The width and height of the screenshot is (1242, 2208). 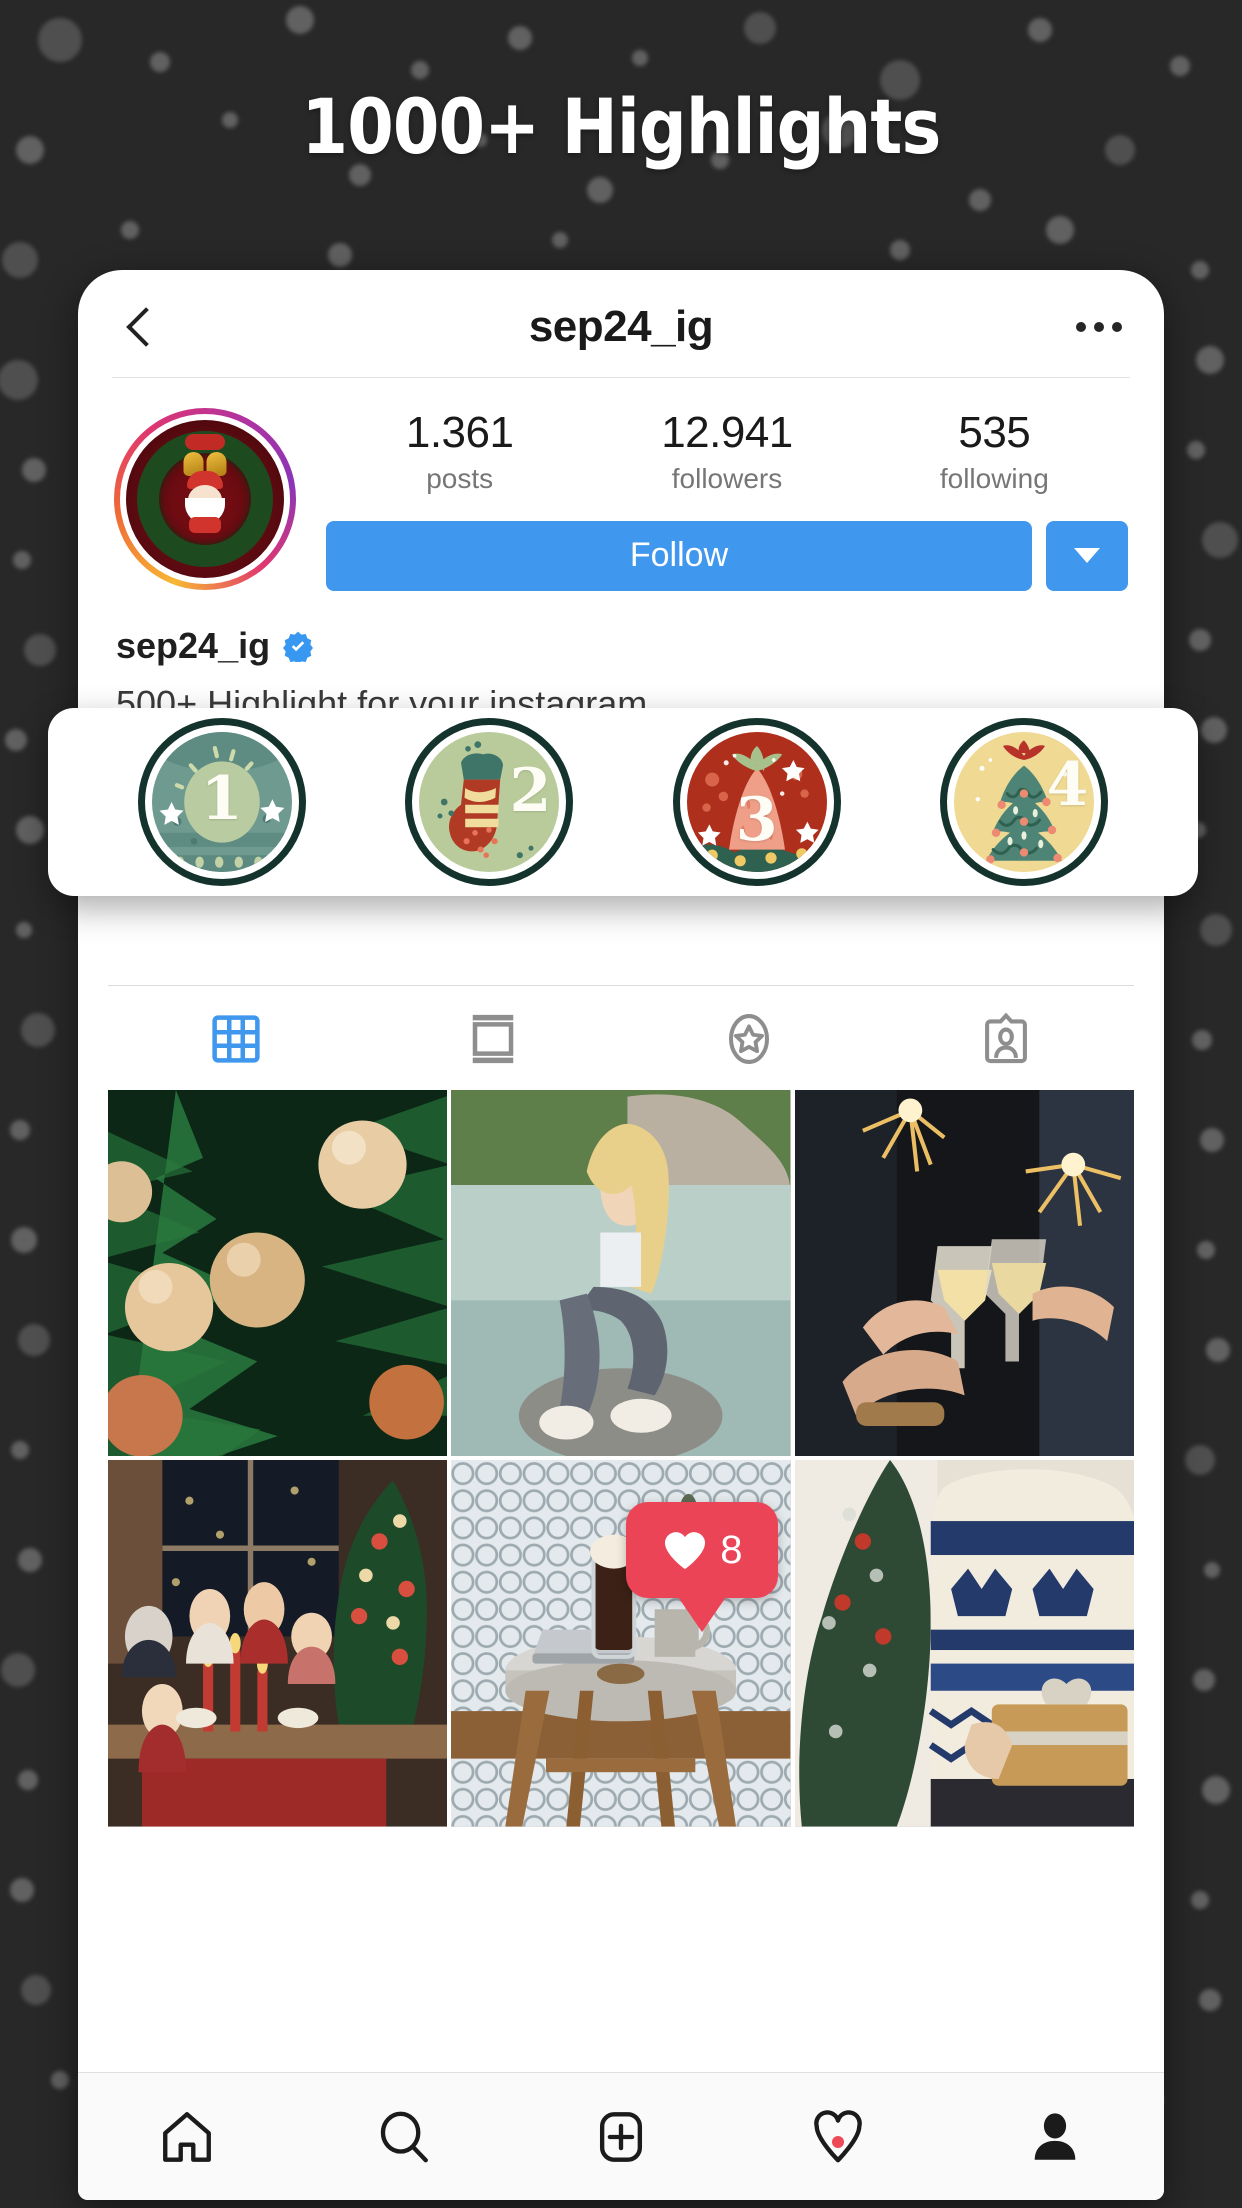 What do you see at coordinates (621, 126) in the screenshot?
I see `page-title: 1000+ Highlights` at bounding box center [621, 126].